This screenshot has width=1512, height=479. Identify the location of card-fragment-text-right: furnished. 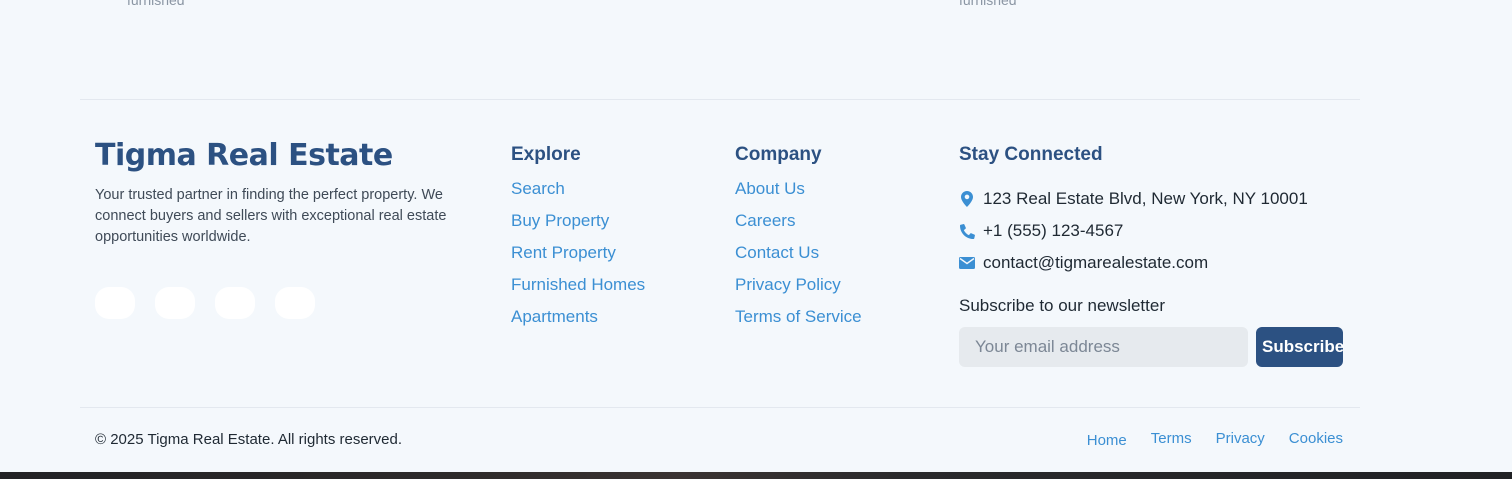
(988, 4).